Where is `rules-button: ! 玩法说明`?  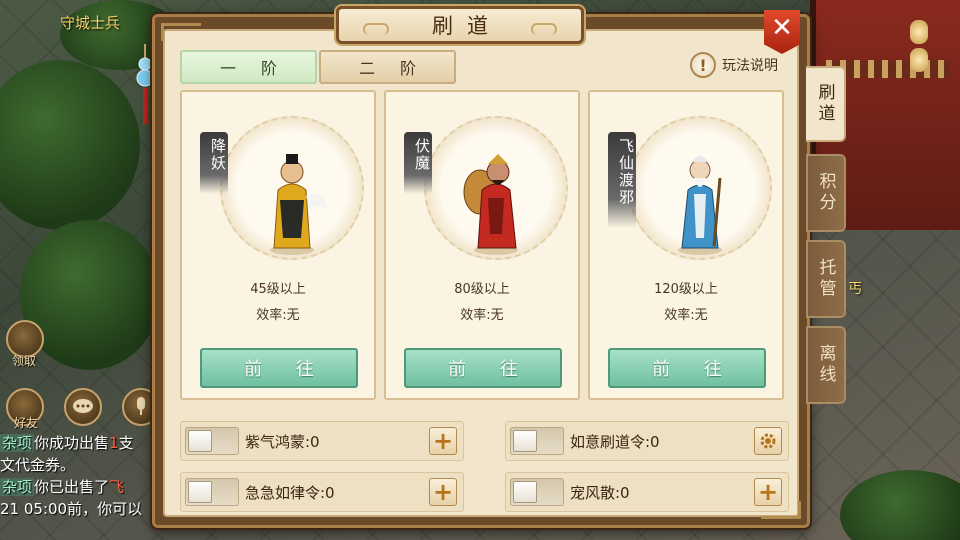
rules-button: ! 玩法说明 is located at coordinates (734, 65).